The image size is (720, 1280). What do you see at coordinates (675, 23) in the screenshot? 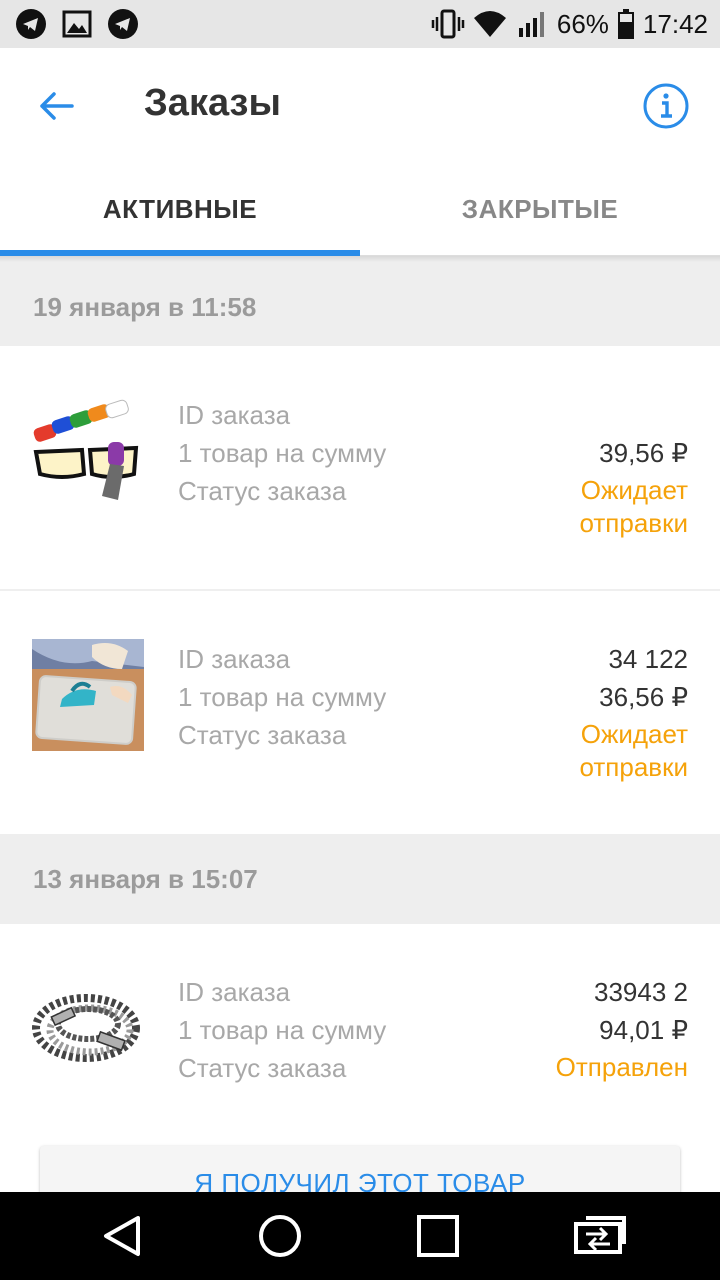
I see `clock: 17:42` at bounding box center [675, 23].